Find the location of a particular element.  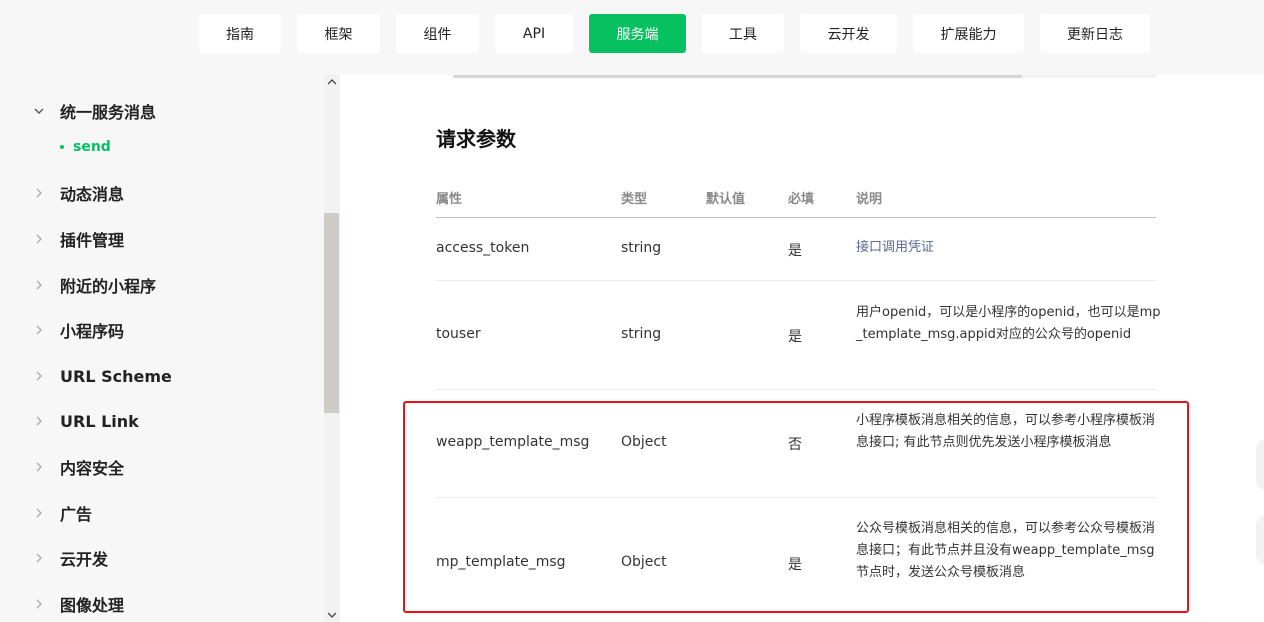

sidebar-item-unified-service-message: 统一服务消息 is located at coordinates (160, 111).